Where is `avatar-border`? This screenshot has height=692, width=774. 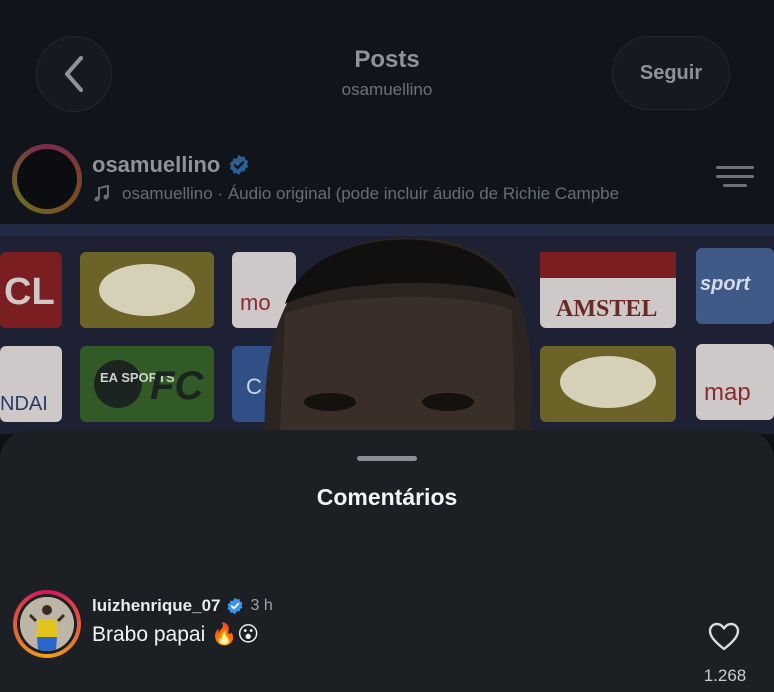
avatar-border is located at coordinates (47, 624).